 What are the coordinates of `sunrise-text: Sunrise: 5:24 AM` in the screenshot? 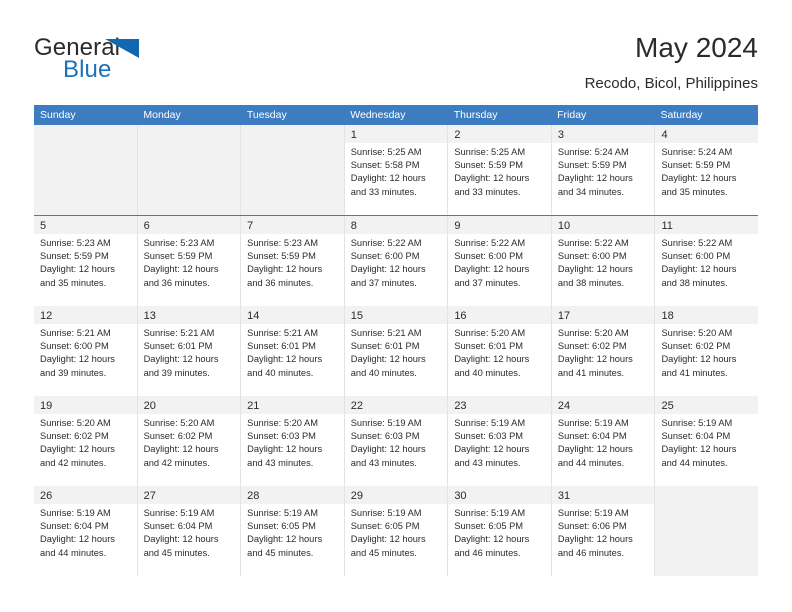 It's located at (697, 152).